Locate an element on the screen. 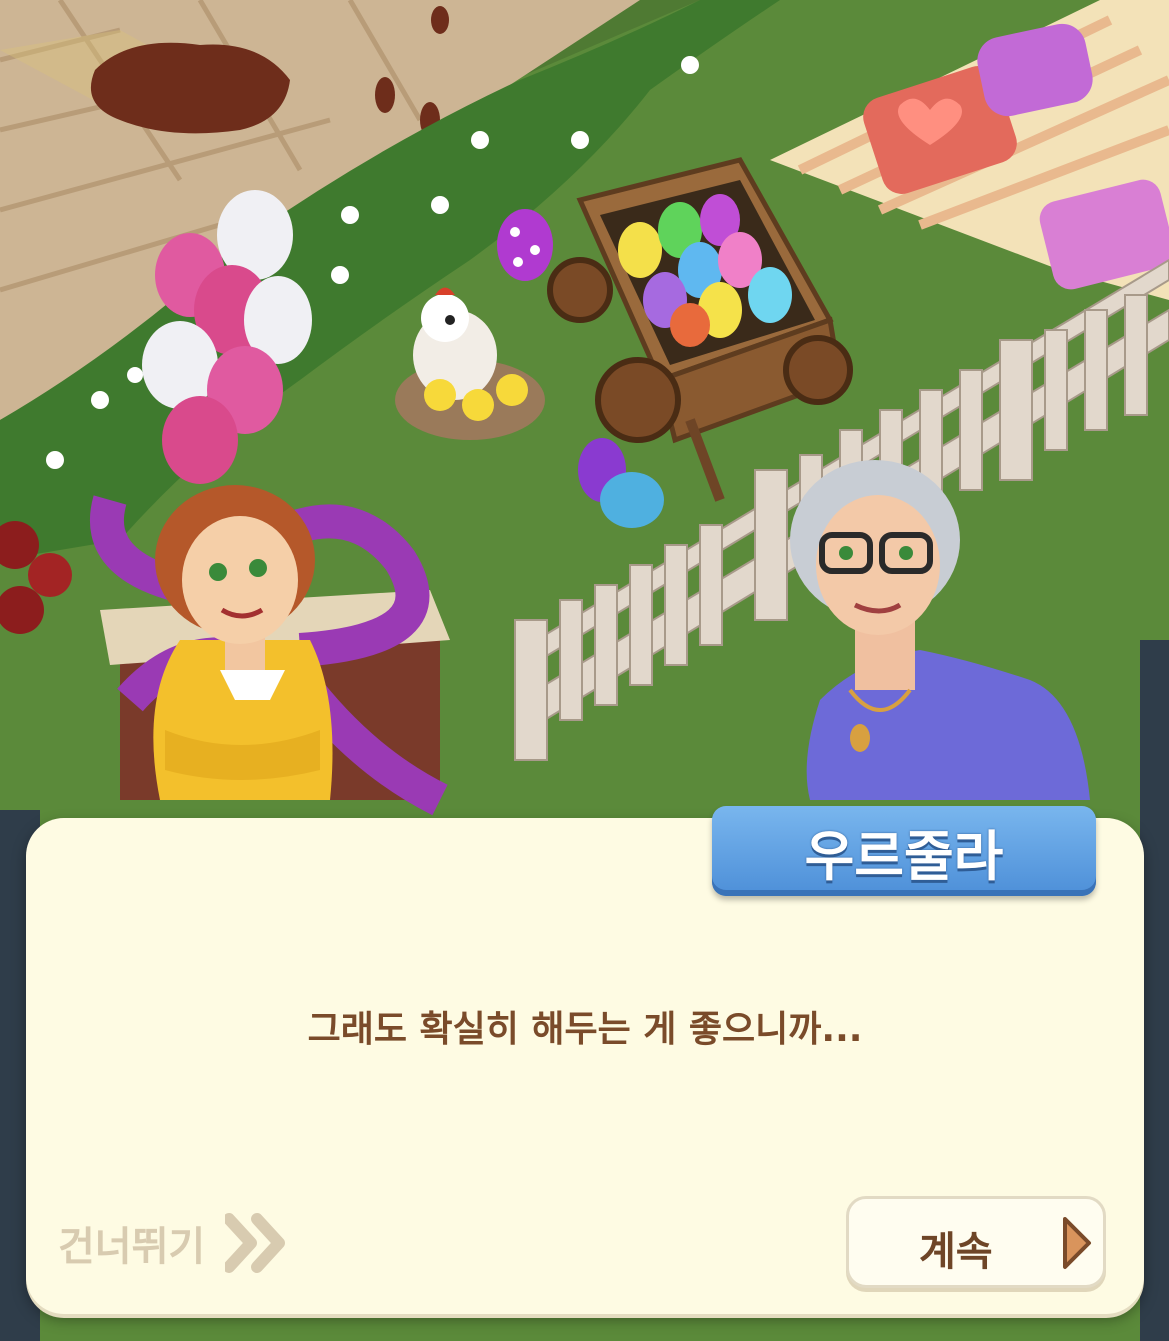  speaker-name: 우르줄라 is located at coordinates (904, 856).